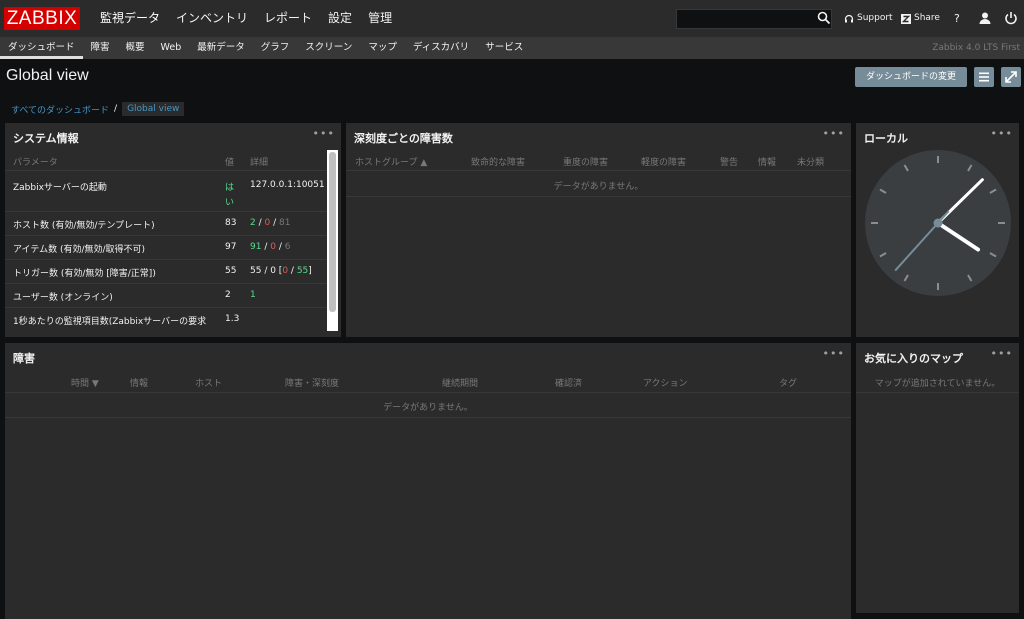  Describe the element at coordinates (259, 163) in the screenshot. I see `column-header-details: 詳細` at that location.